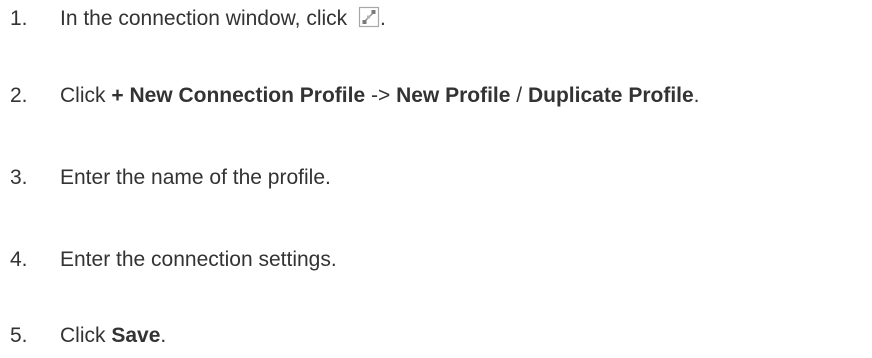  Describe the element at coordinates (136, 335) in the screenshot. I see `save-label: Save` at that location.